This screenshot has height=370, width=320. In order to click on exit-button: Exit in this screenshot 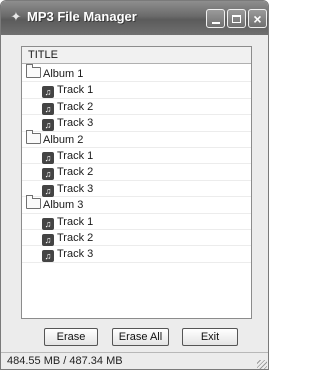, I will do `click(210, 337)`.